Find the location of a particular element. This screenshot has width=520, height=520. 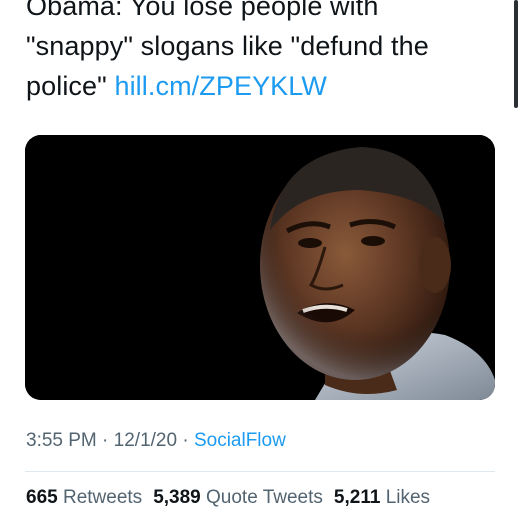

likes-stat: 5,211 Likes is located at coordinates (382, 497).